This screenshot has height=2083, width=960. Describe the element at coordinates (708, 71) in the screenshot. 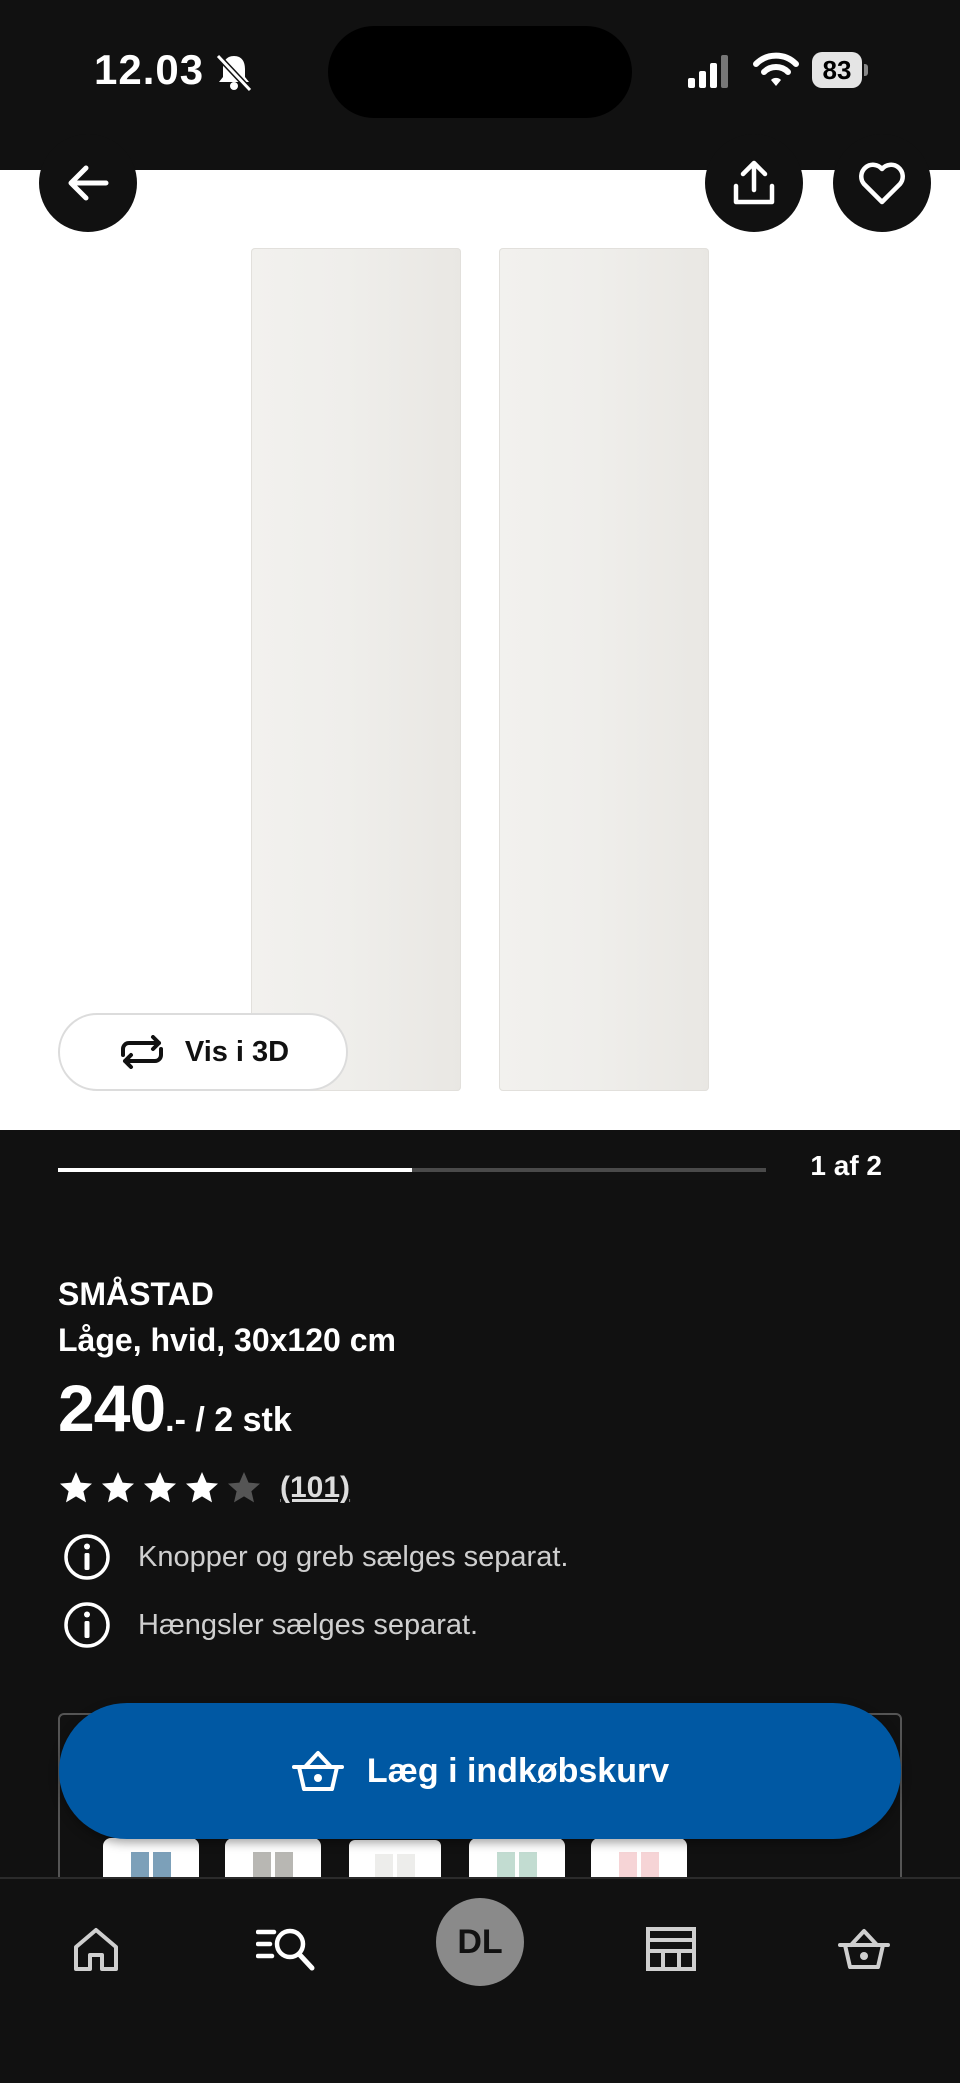

I see `cellular-signal-icon` at that location.